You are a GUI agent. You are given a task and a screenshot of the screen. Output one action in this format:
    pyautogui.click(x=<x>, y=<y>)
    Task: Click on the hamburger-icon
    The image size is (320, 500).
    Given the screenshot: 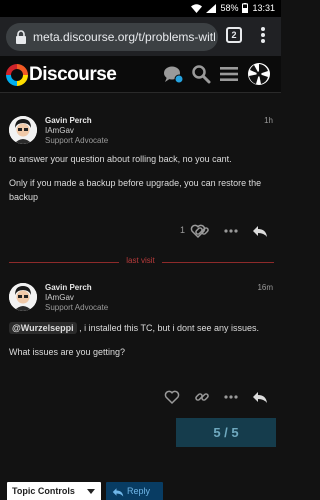 What is the action you would take?
    pyautogui.click(x=229, y=74)
    